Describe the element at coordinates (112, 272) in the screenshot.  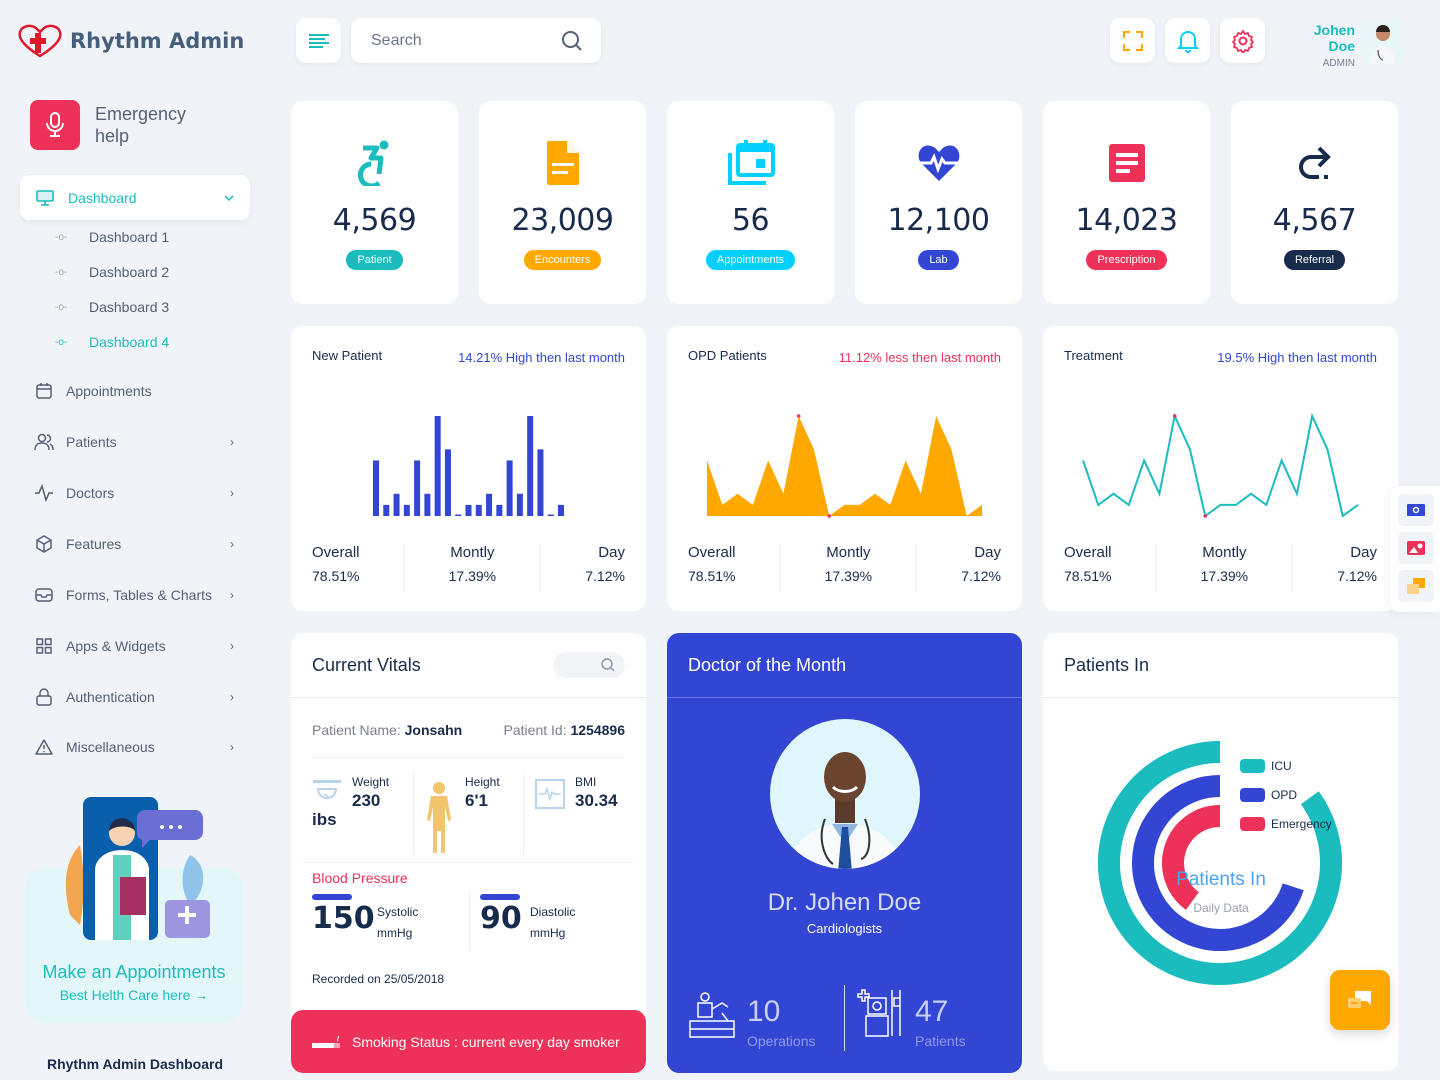
I see `sidebar-subitem-dashboard-2: -o- Dashboard 2` at that location.